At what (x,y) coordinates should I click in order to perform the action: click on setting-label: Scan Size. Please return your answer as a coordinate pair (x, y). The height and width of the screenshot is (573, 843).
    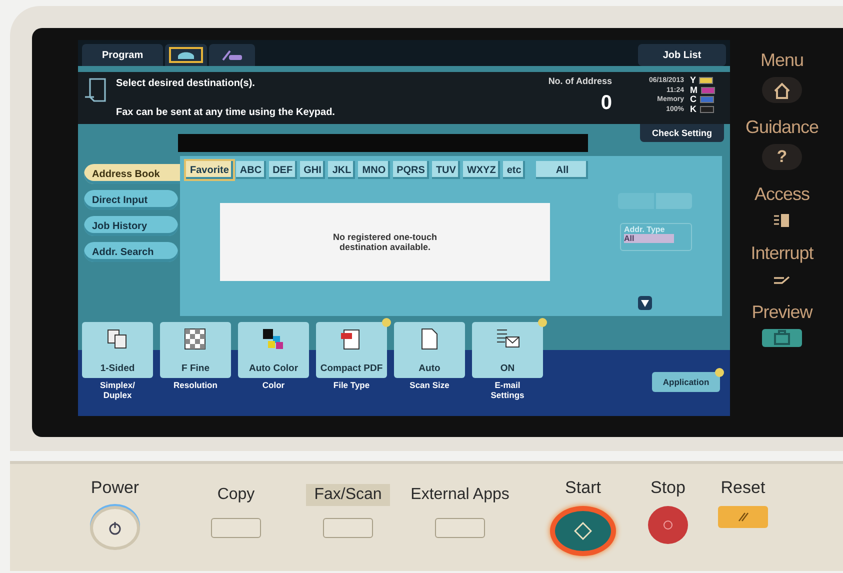
    Looking at the image, I should click on (429, 385).